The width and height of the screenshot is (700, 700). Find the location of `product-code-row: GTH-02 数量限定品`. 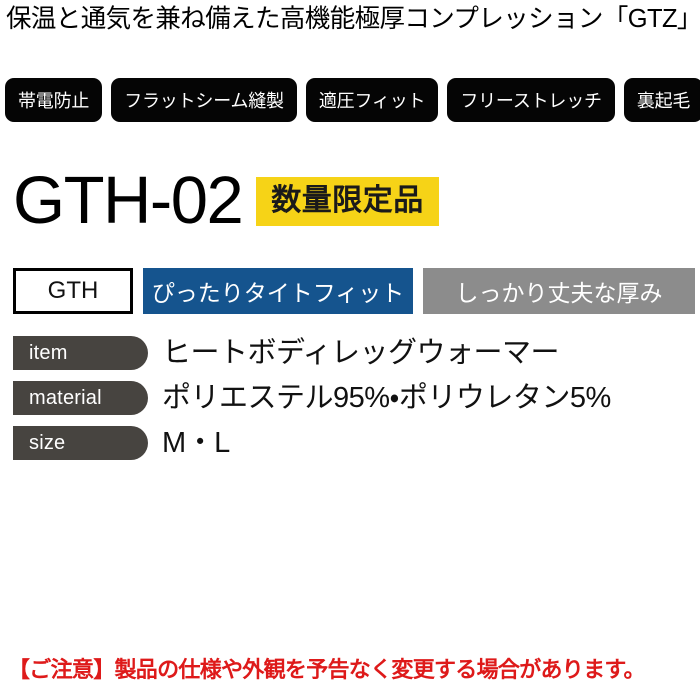

product-code-row: GTH-02 数量限定品 is located at coordinates (353, 201).